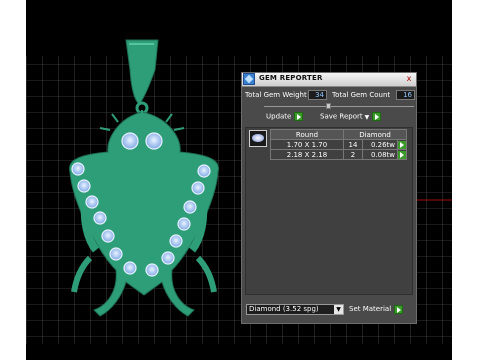 The width and height of the screenshot is (480, 360). What do you see at coordinates (367, 117) in the screenshot?
I see `dropdown-arrow-icon: ▼` at bounding box center [367, 117].